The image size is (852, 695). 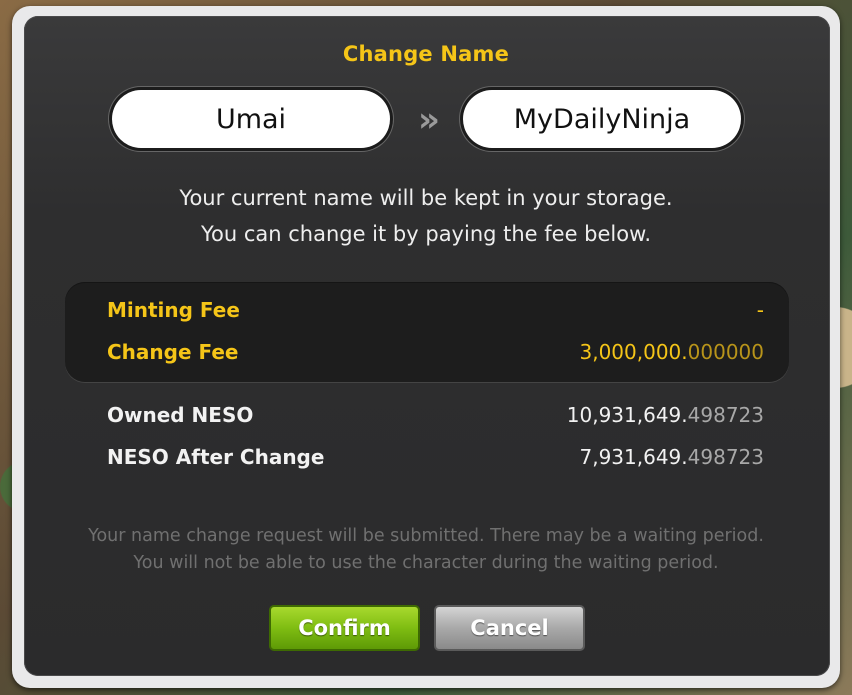 I want to click on owned-neso-dec: 498723, so click(x=725, y=415).